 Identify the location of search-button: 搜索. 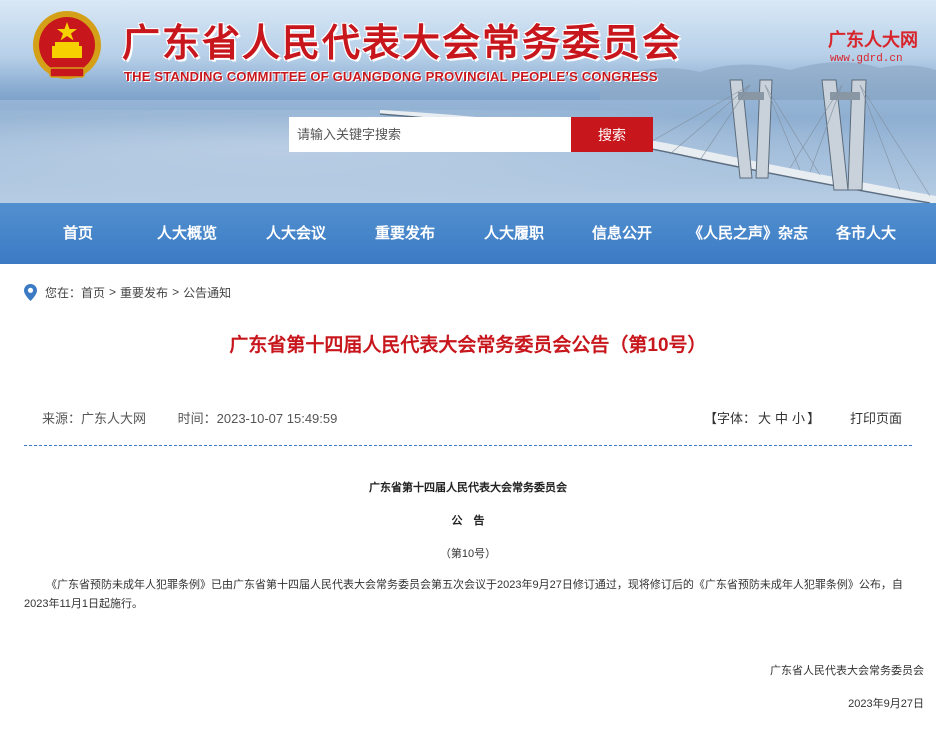
(612, 134).